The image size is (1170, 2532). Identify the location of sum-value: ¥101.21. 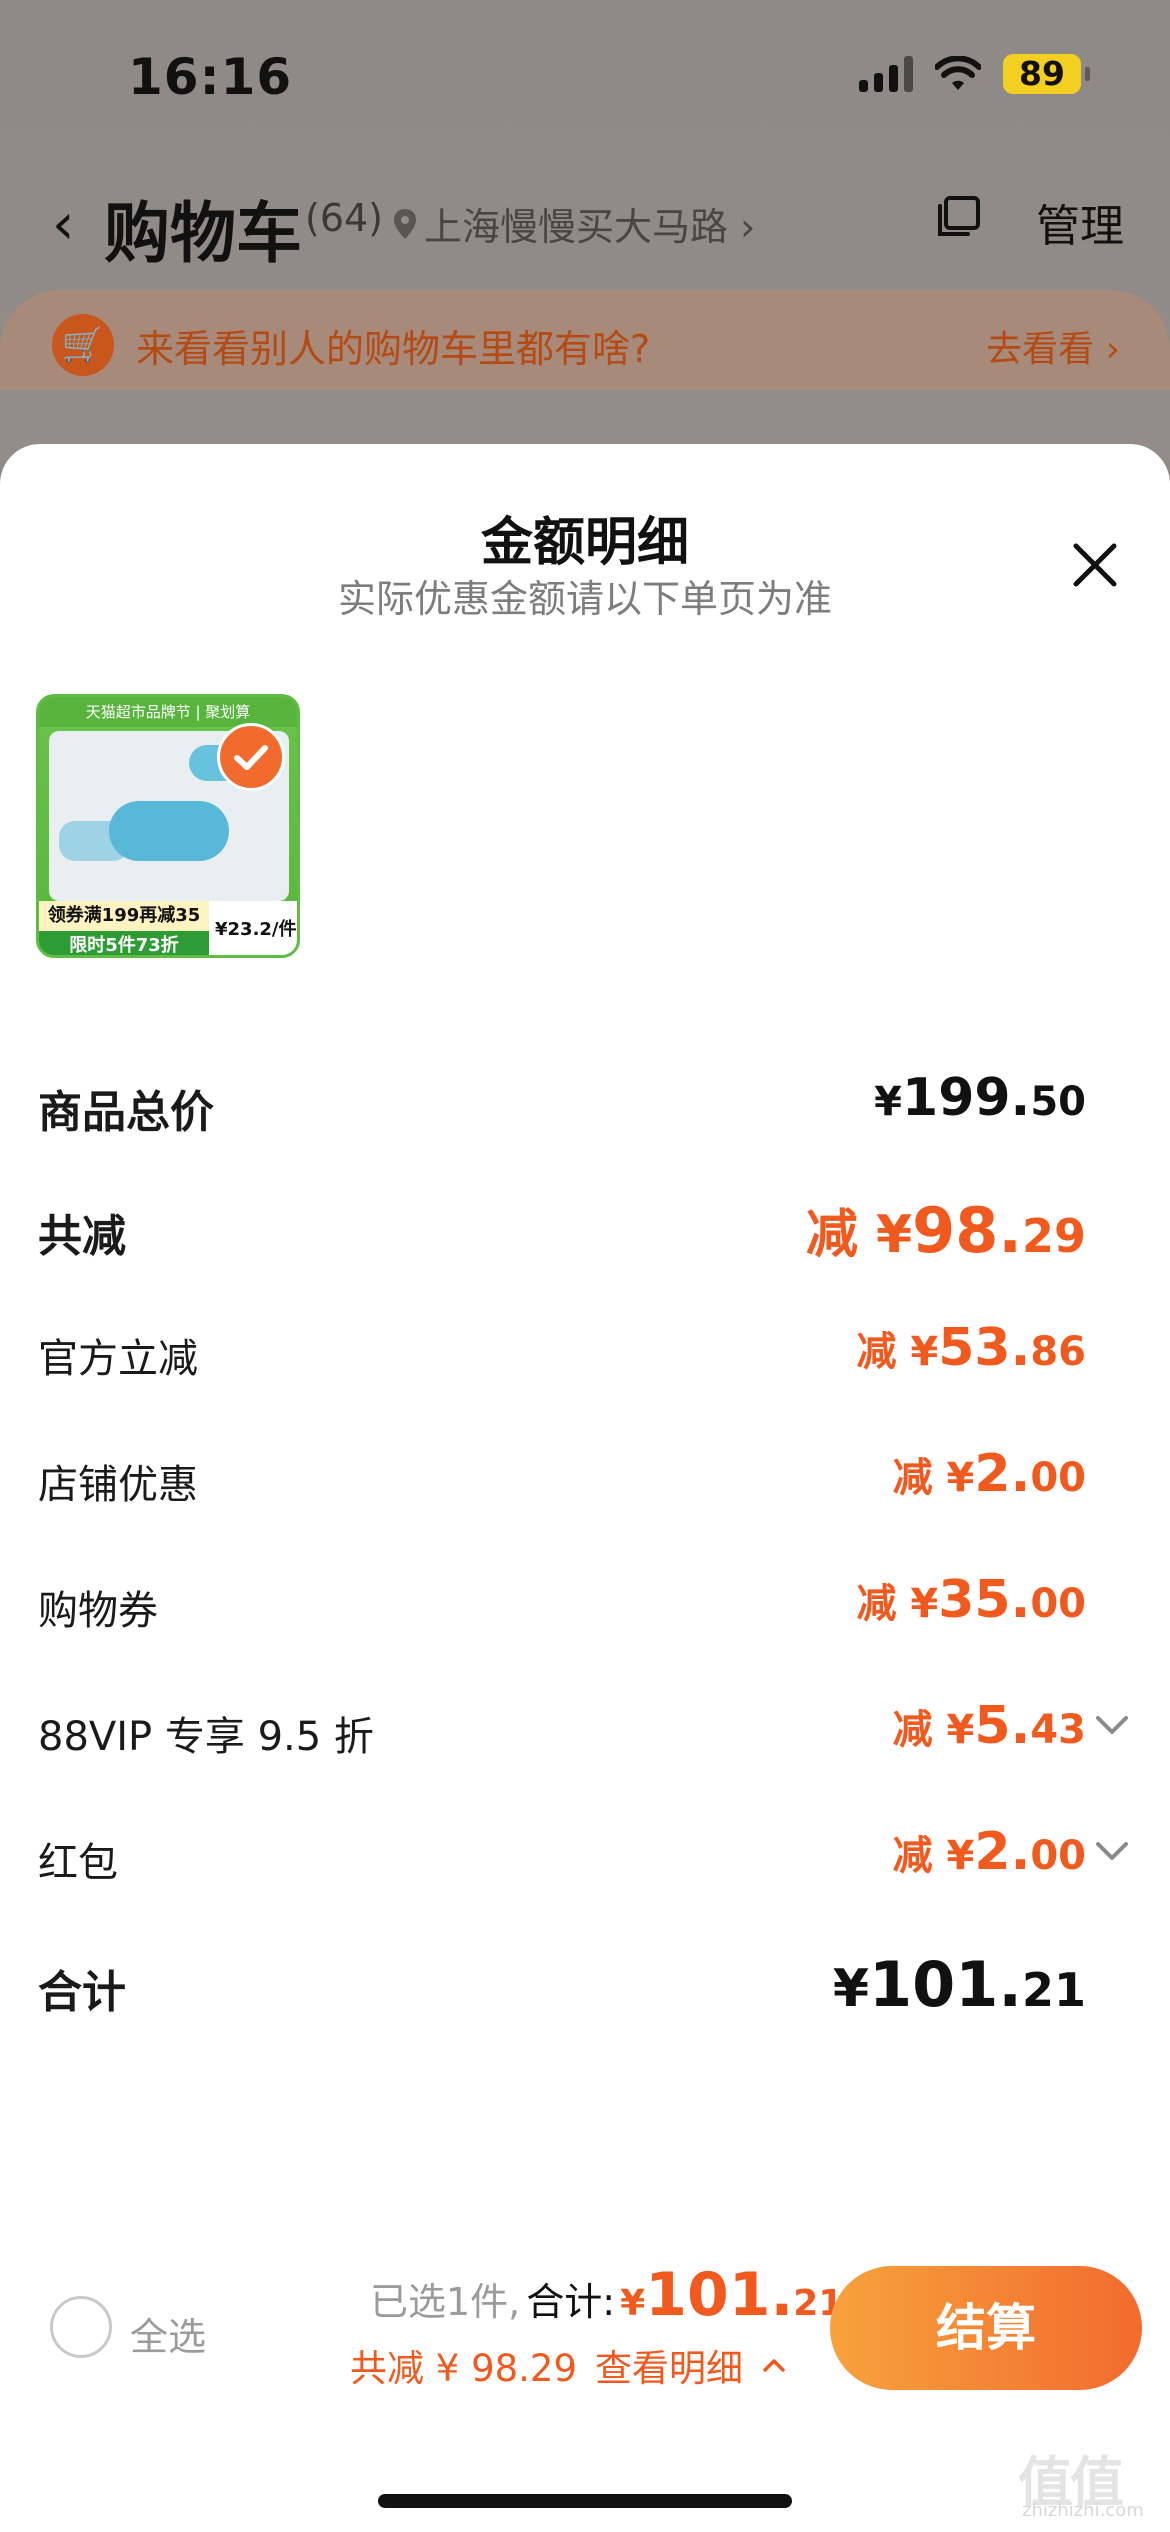
(732, 2295).